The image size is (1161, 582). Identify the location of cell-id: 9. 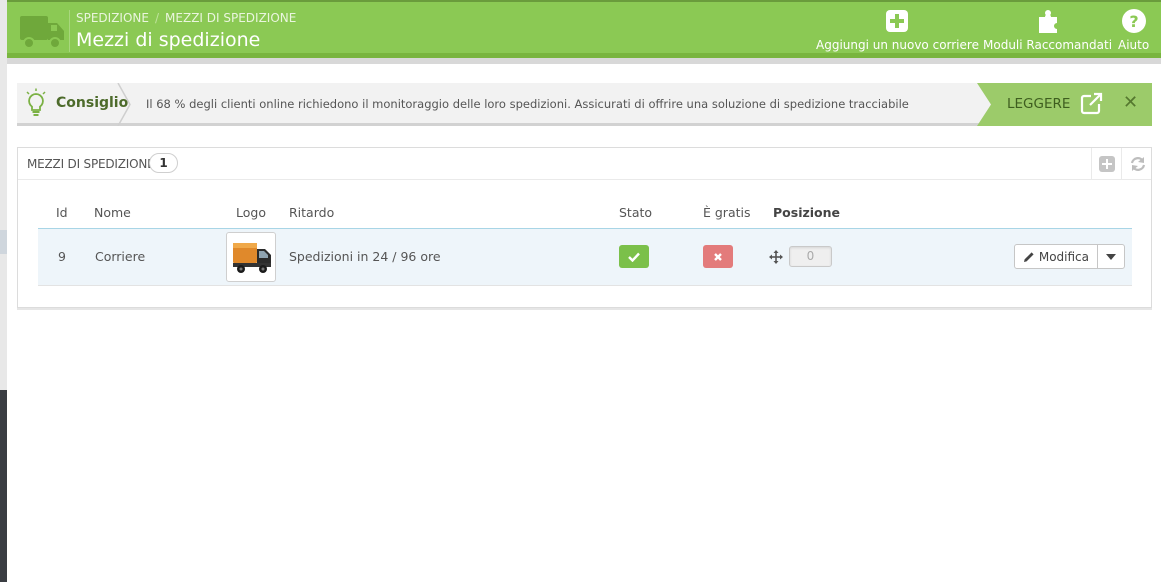
(66, 257).